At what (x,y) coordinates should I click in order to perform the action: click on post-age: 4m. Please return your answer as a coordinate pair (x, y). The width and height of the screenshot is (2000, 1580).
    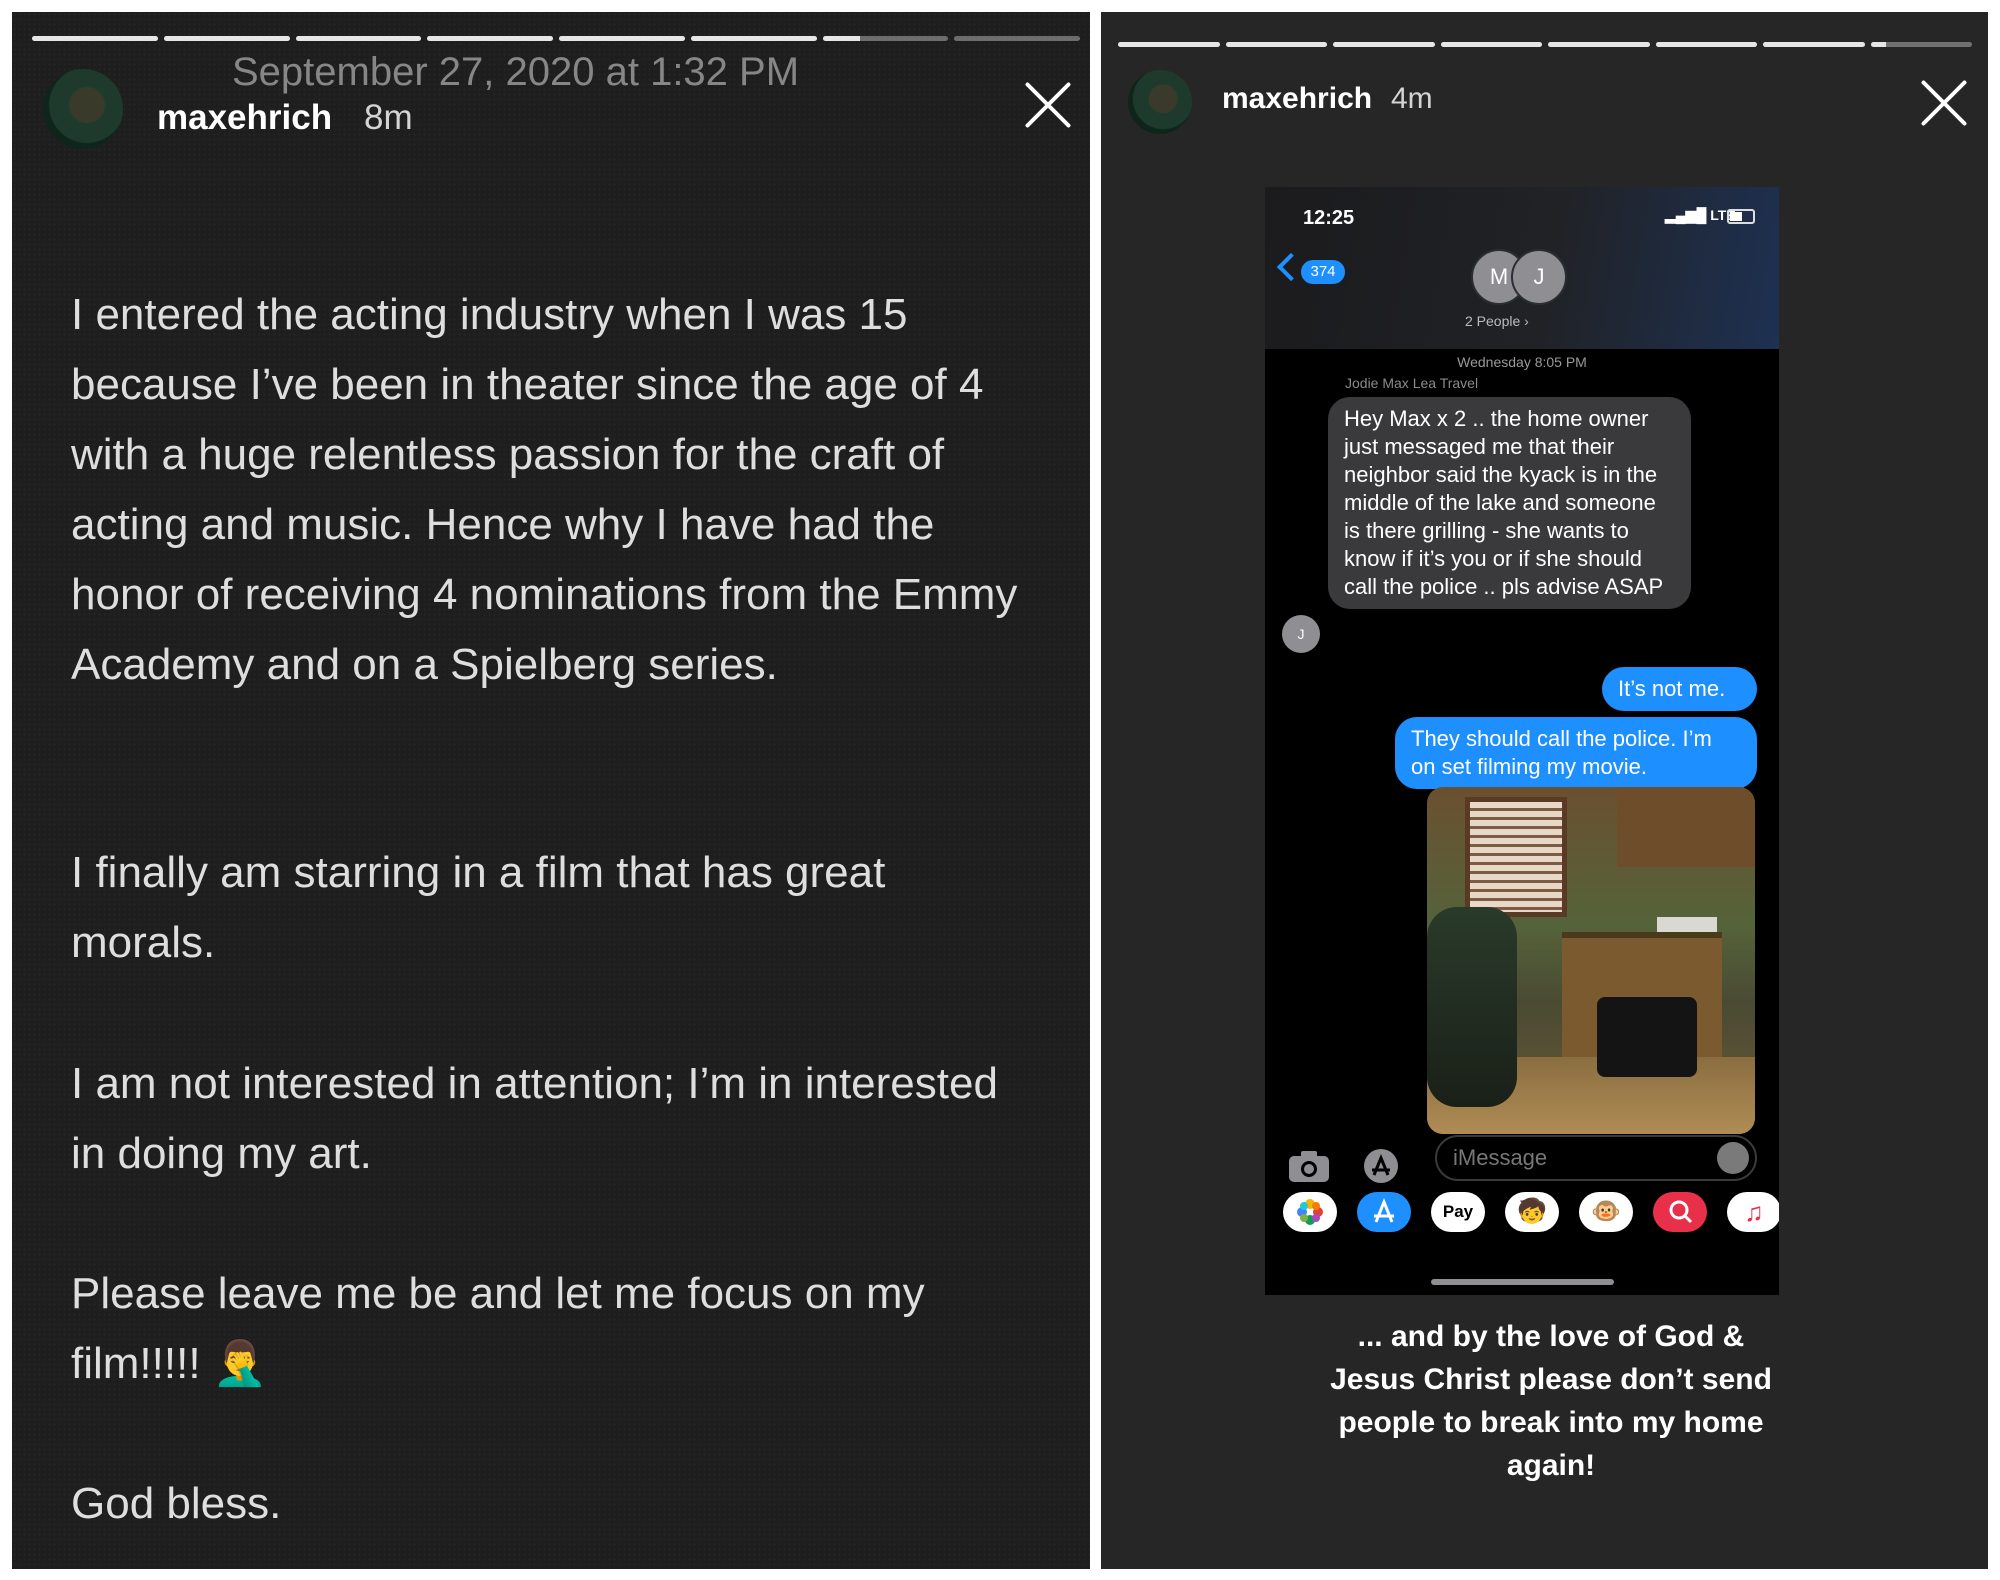
    Looking at the image, I should click on (1412, 98).